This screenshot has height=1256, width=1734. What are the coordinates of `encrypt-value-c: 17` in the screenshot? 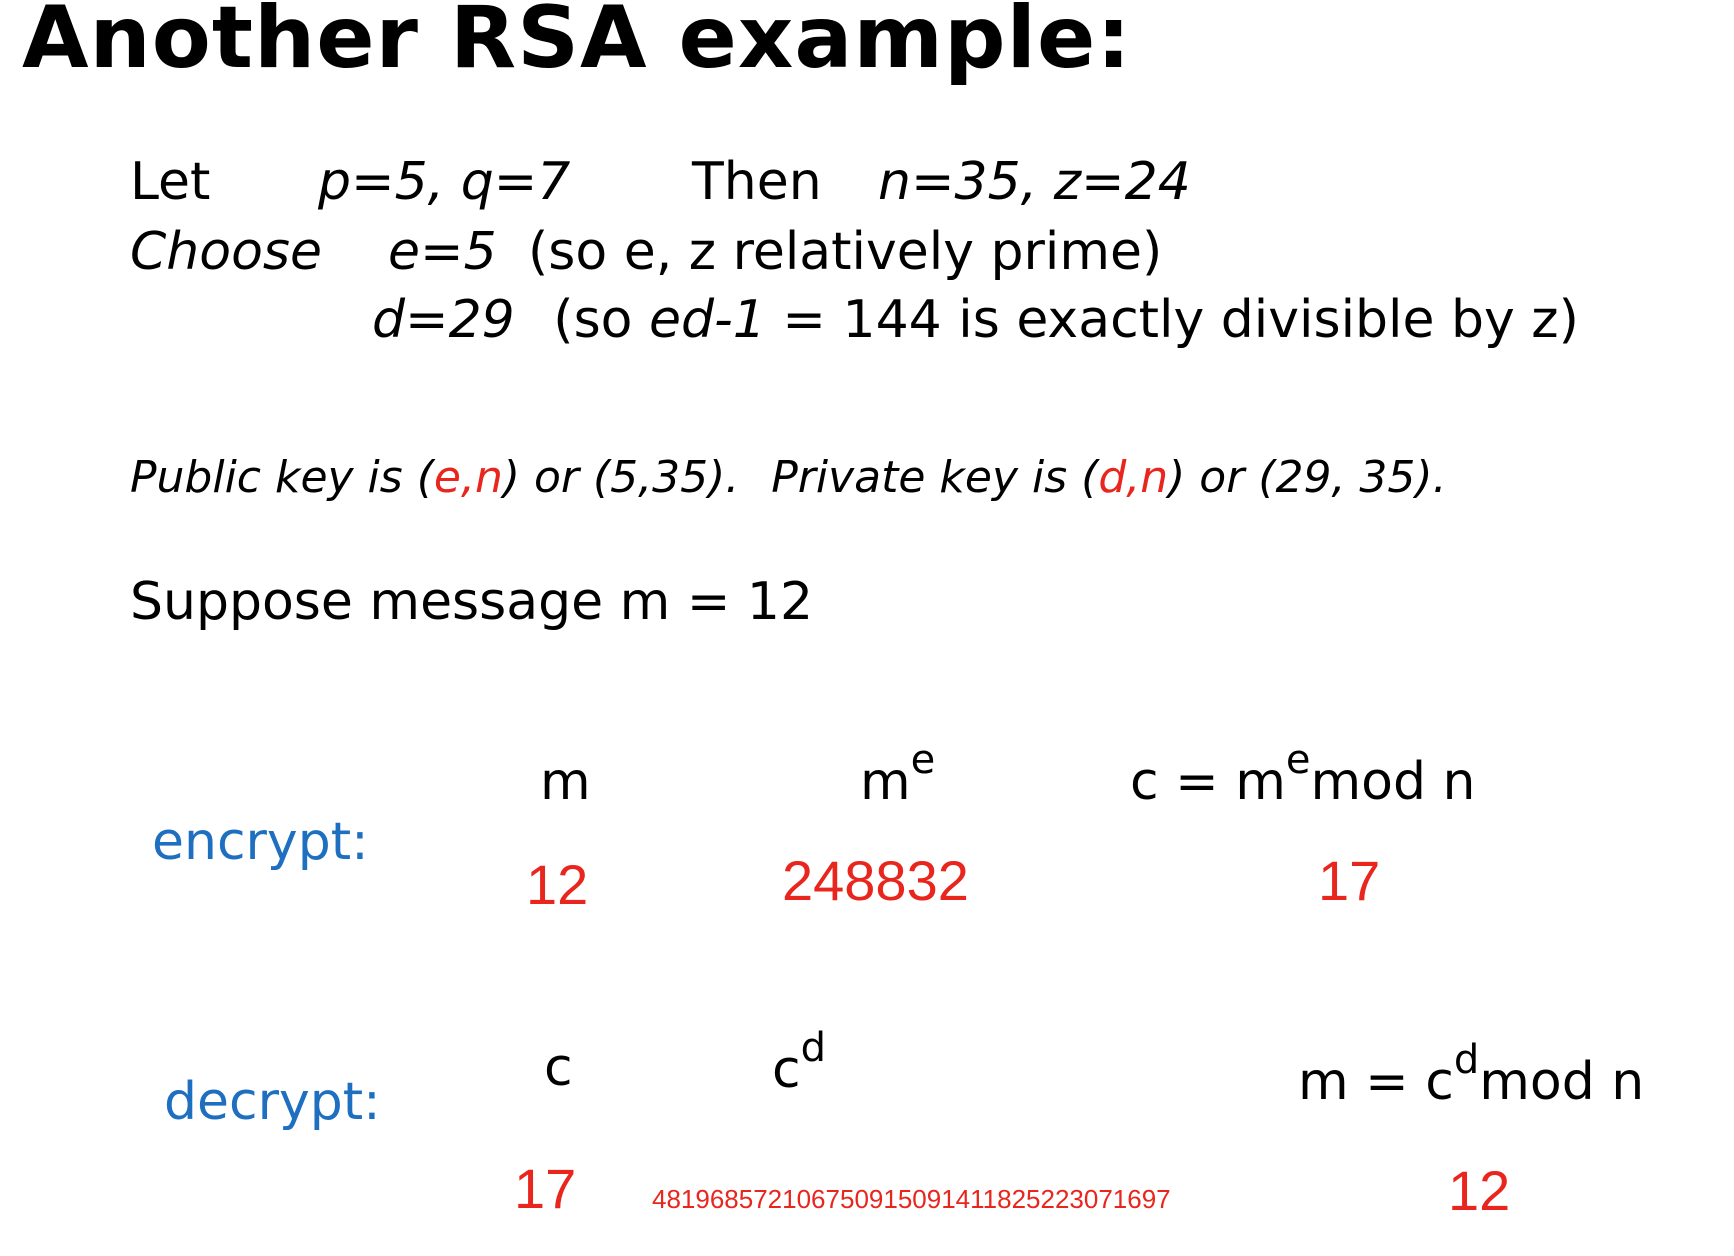 It's located at (1349, 880).